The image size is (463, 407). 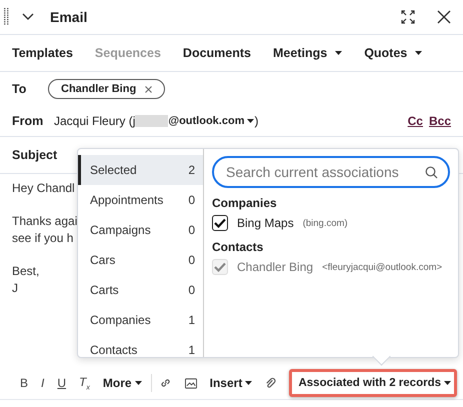 I want to click on record-detail: <fleuryjacqui@outlook.com>, so click(x=382, y=267).